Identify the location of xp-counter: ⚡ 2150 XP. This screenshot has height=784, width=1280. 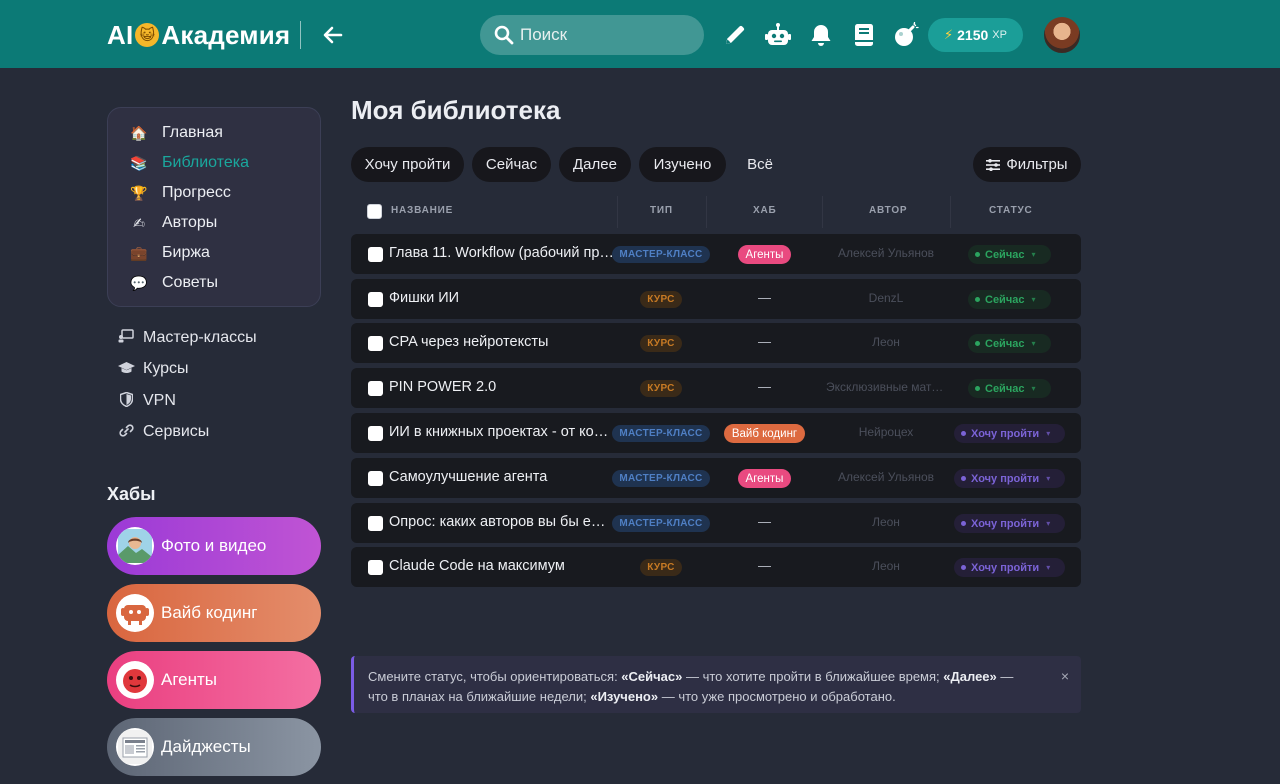
(975, 35).